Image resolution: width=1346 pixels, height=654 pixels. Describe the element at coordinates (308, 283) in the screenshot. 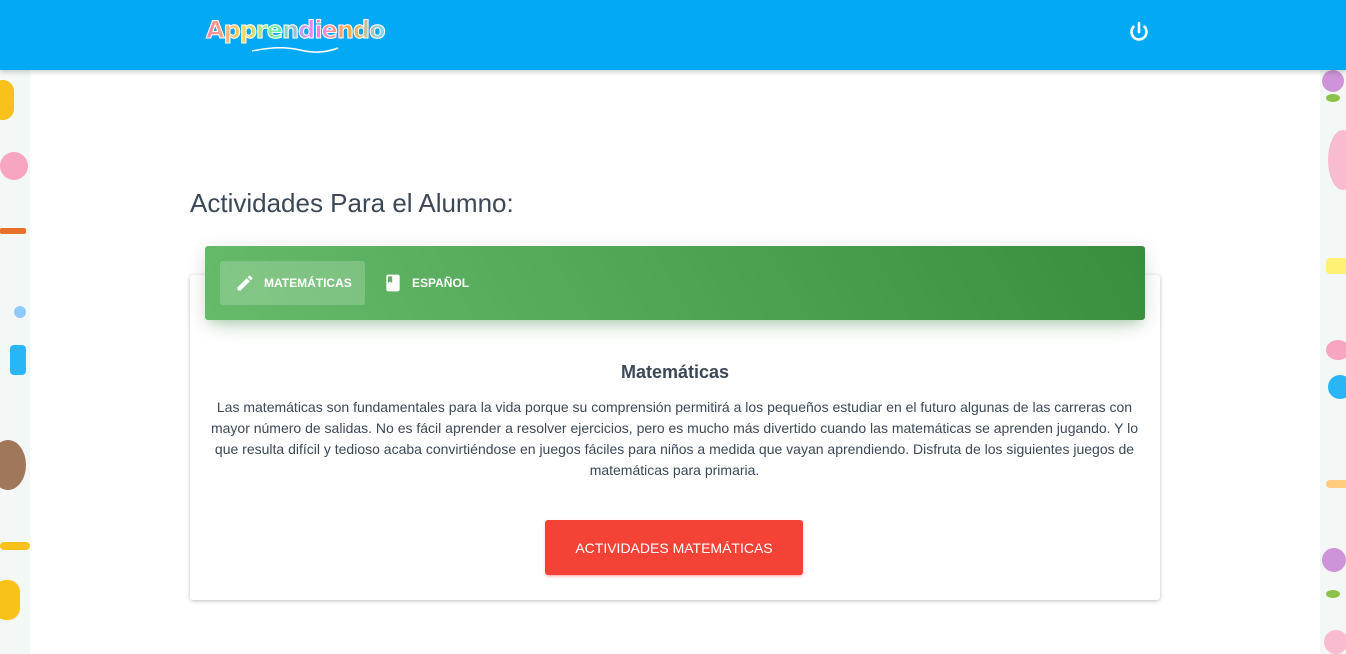

I see `tab-matematicas-label: MATEMÁTICAS` at that location.